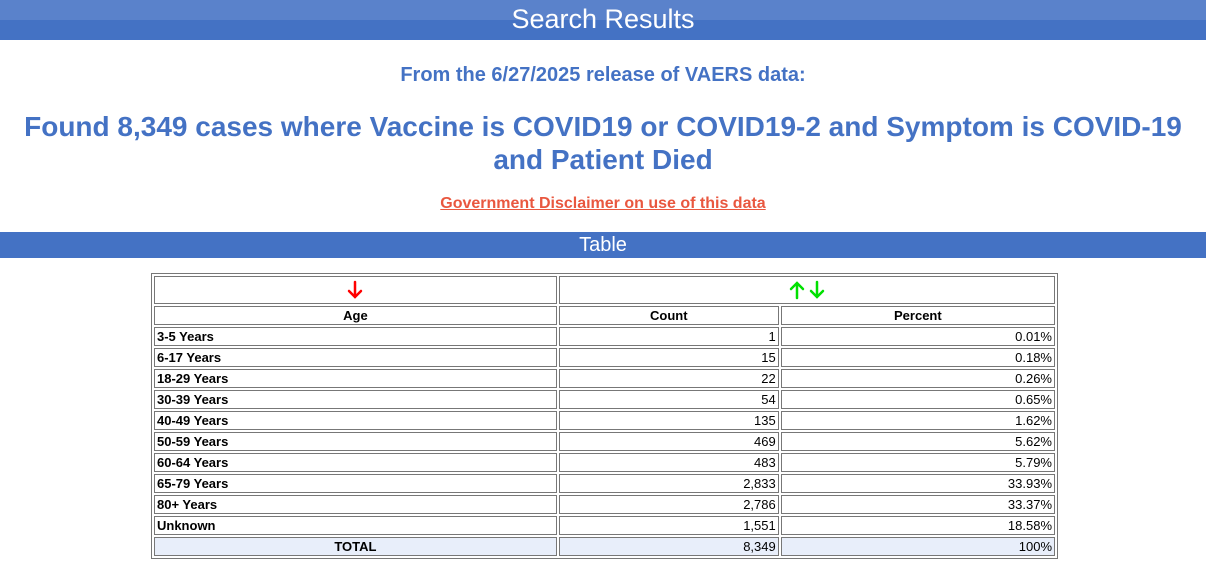 The width and height of the screenshot is (1206, 574). What do you see at coordinates (668, 378) in the screenshot?
I see `count-cell: 22` at bounding box center [668, 378].